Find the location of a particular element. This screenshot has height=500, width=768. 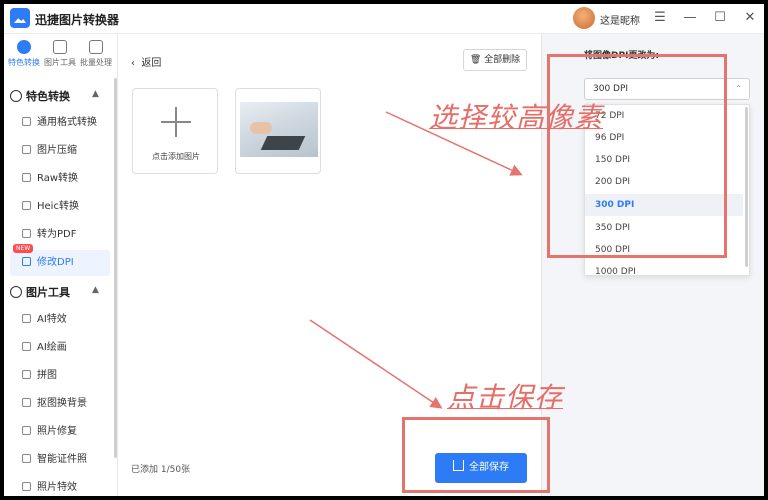

sidebar-item-id-photo: 智能证件照 is located at coordinates (60, 460).